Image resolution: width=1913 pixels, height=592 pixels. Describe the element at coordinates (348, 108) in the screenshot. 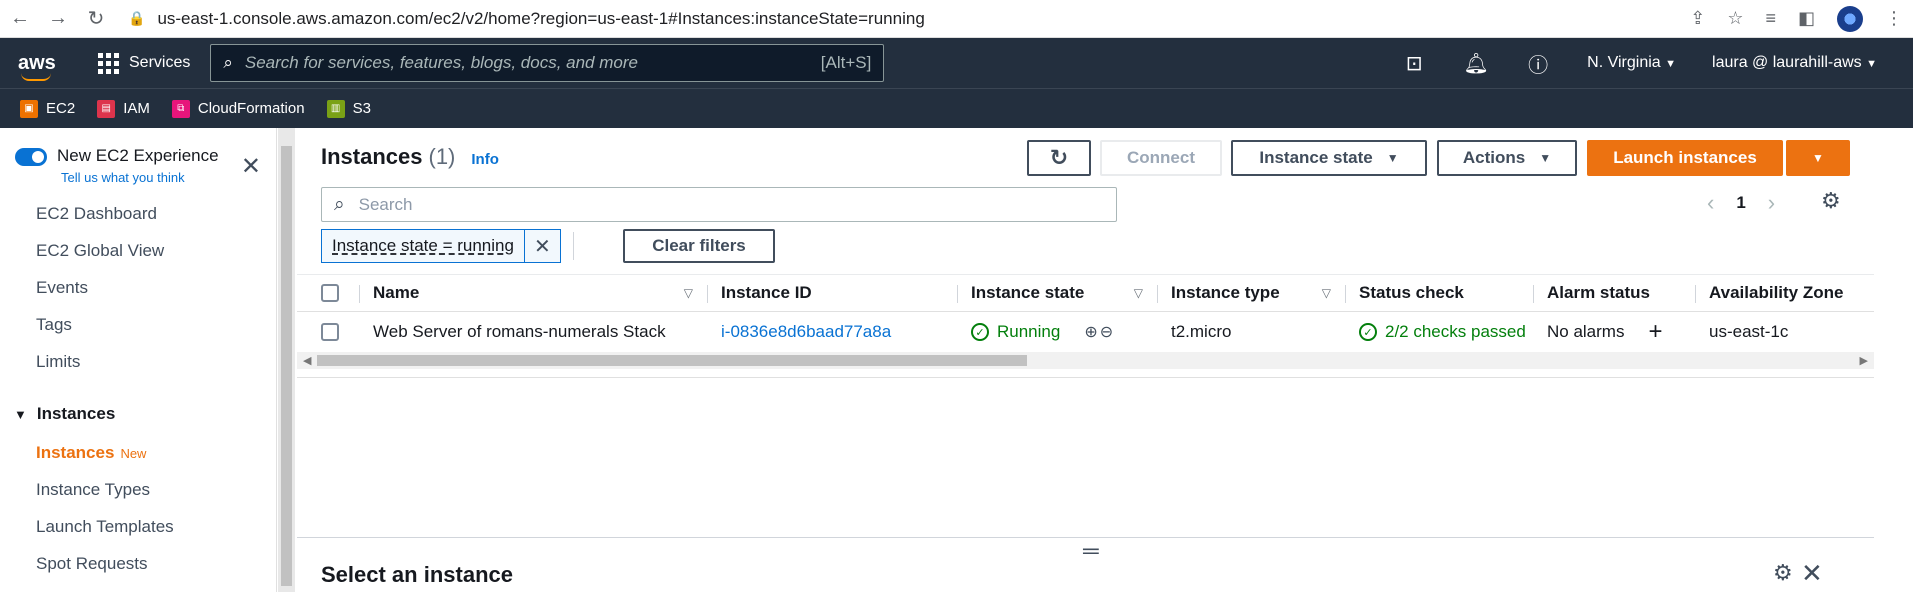

I see `favorite-s3: ▥ S3` at that location.